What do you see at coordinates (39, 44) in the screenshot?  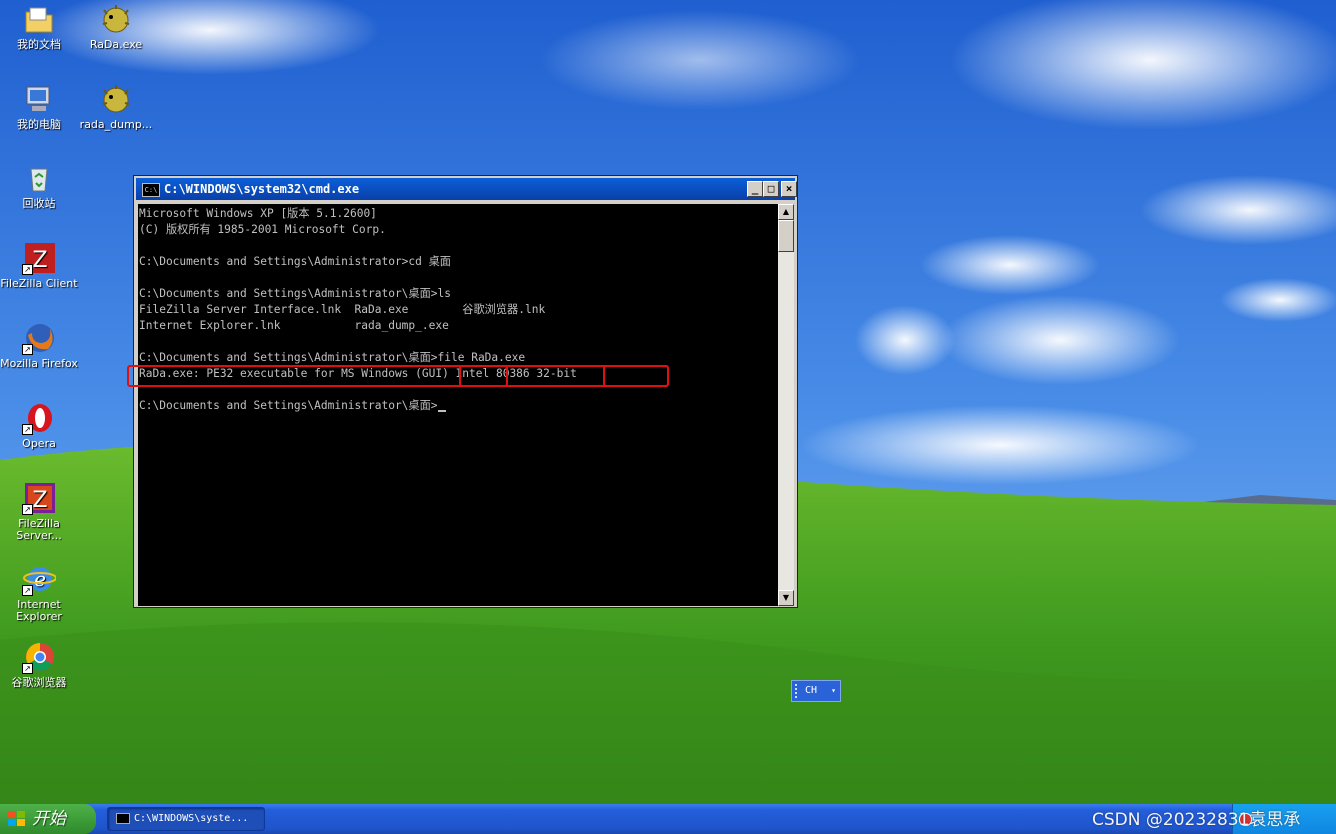 I see `desktop-icon-label: 我的文档` at bounding box center [39, 44].